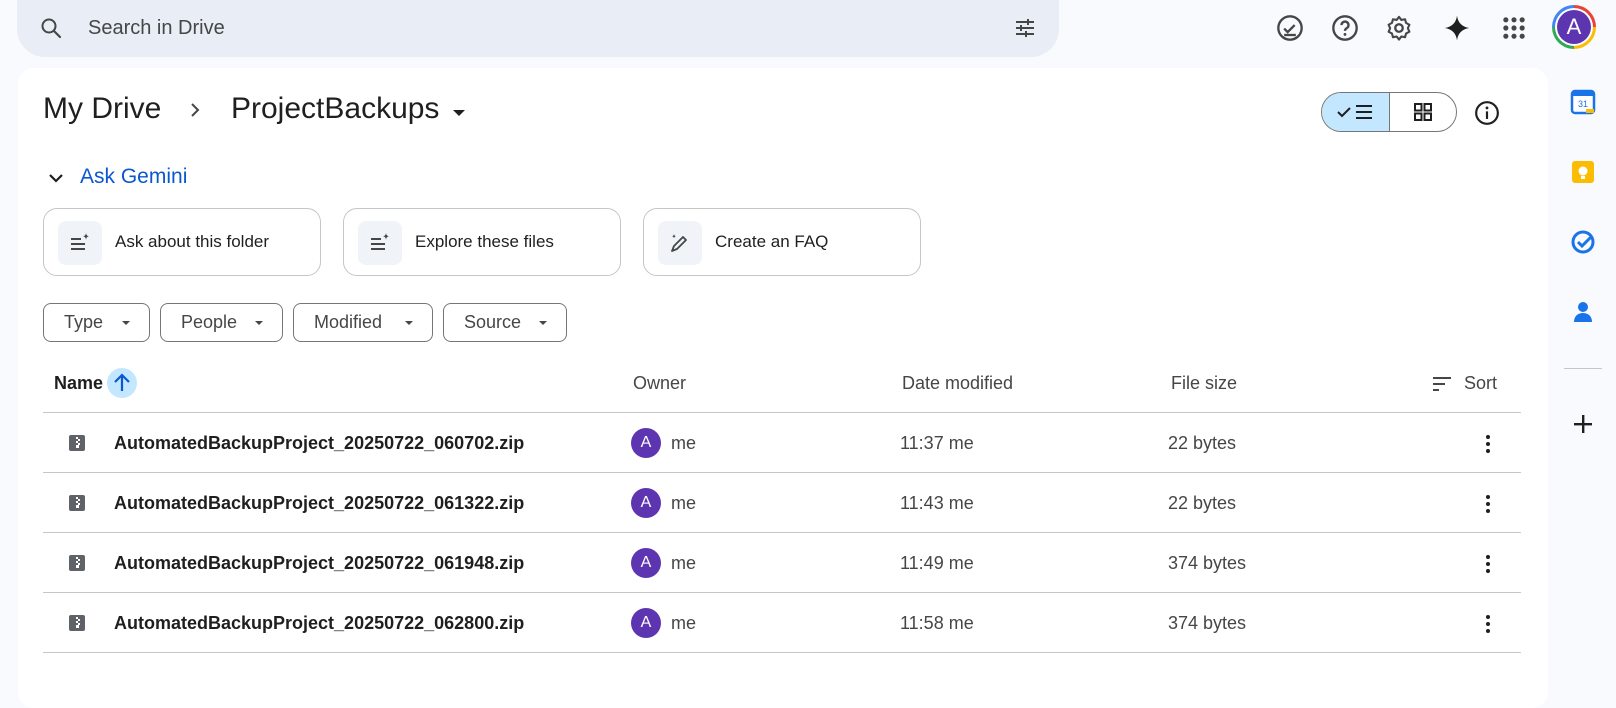  I want to click on filter-label: Modified, so click(348, 322).